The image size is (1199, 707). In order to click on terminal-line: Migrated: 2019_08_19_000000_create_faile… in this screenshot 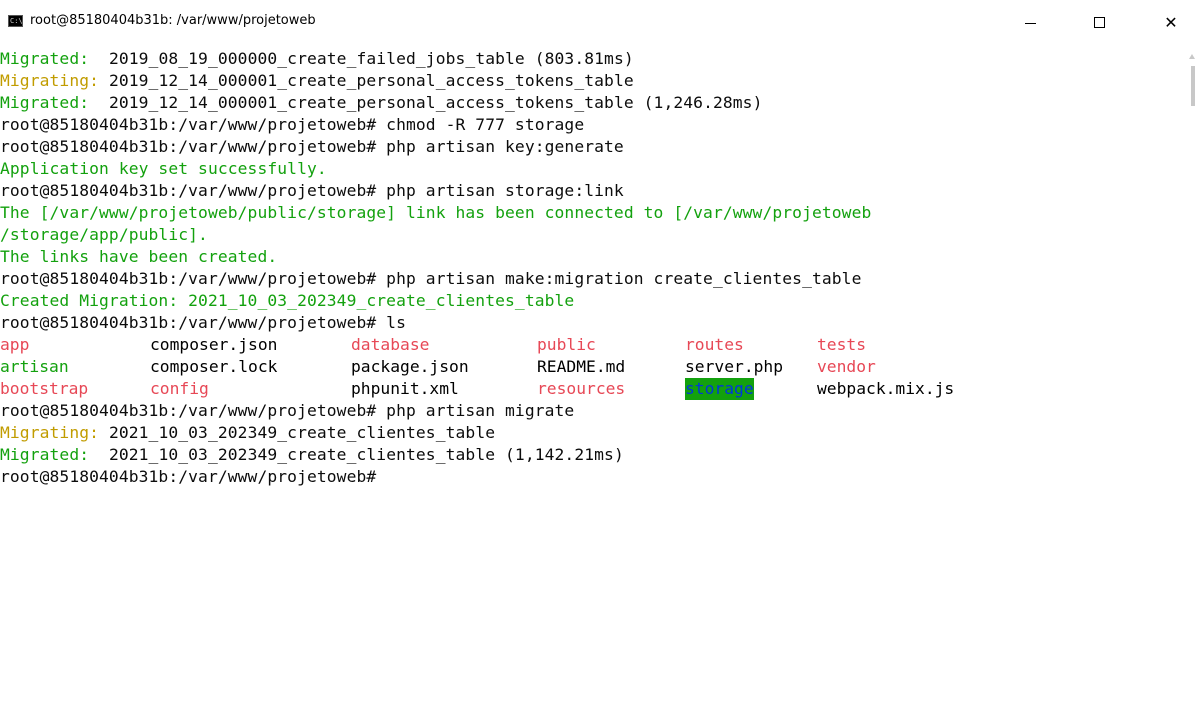, I will do `click(317, 59)`.